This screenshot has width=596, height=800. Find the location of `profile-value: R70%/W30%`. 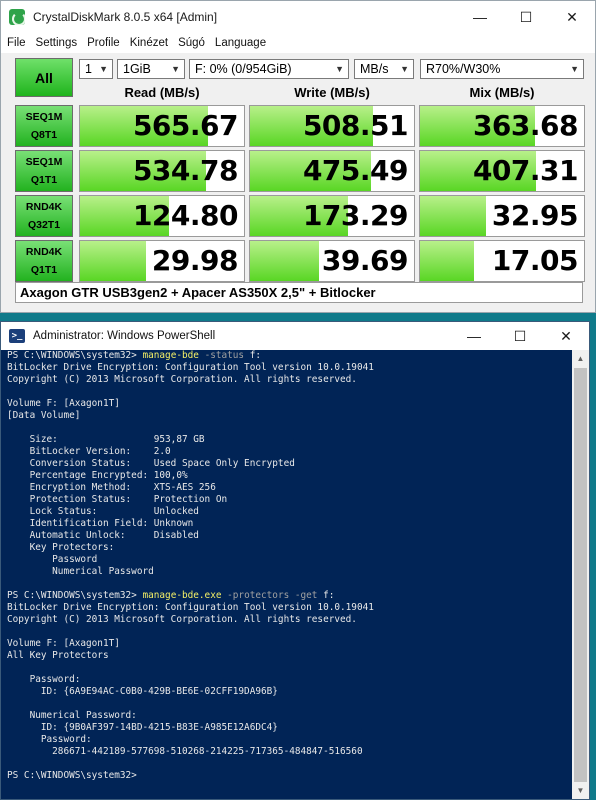

profile-value: R70%/W30% is located at coordinates (463, 69).